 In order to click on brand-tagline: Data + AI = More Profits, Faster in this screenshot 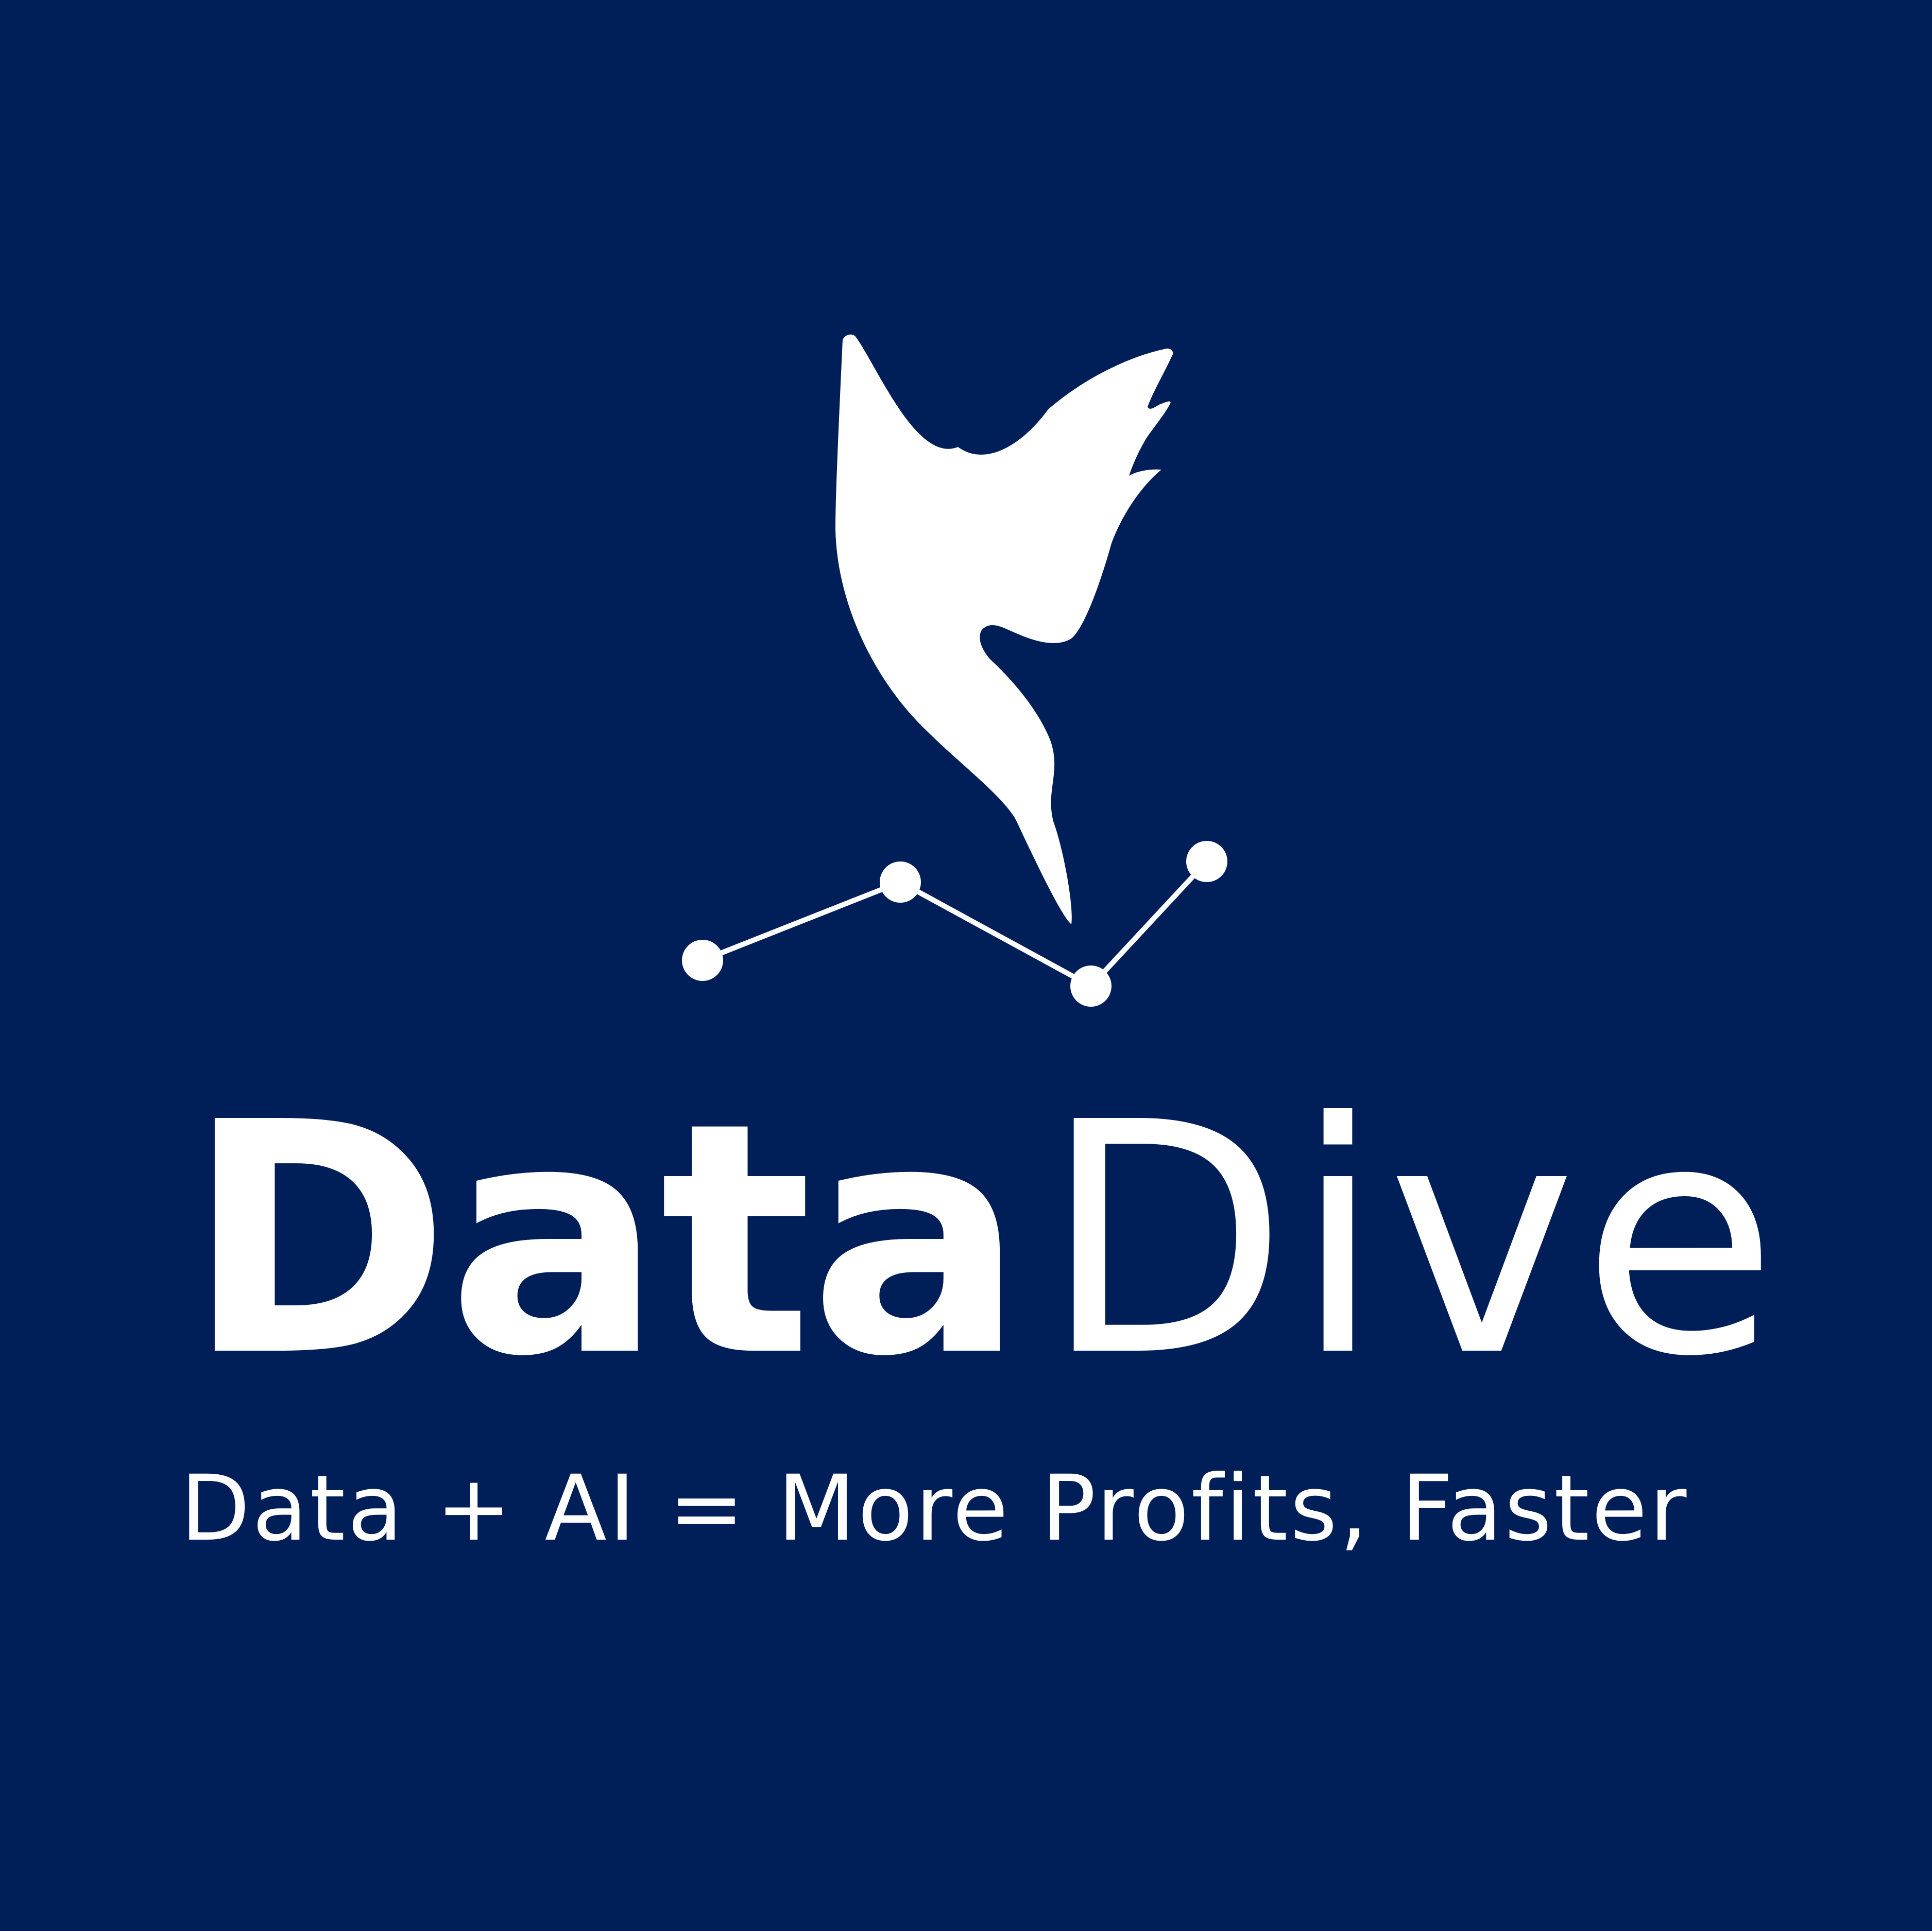, I will do `click(934, 1508)`.